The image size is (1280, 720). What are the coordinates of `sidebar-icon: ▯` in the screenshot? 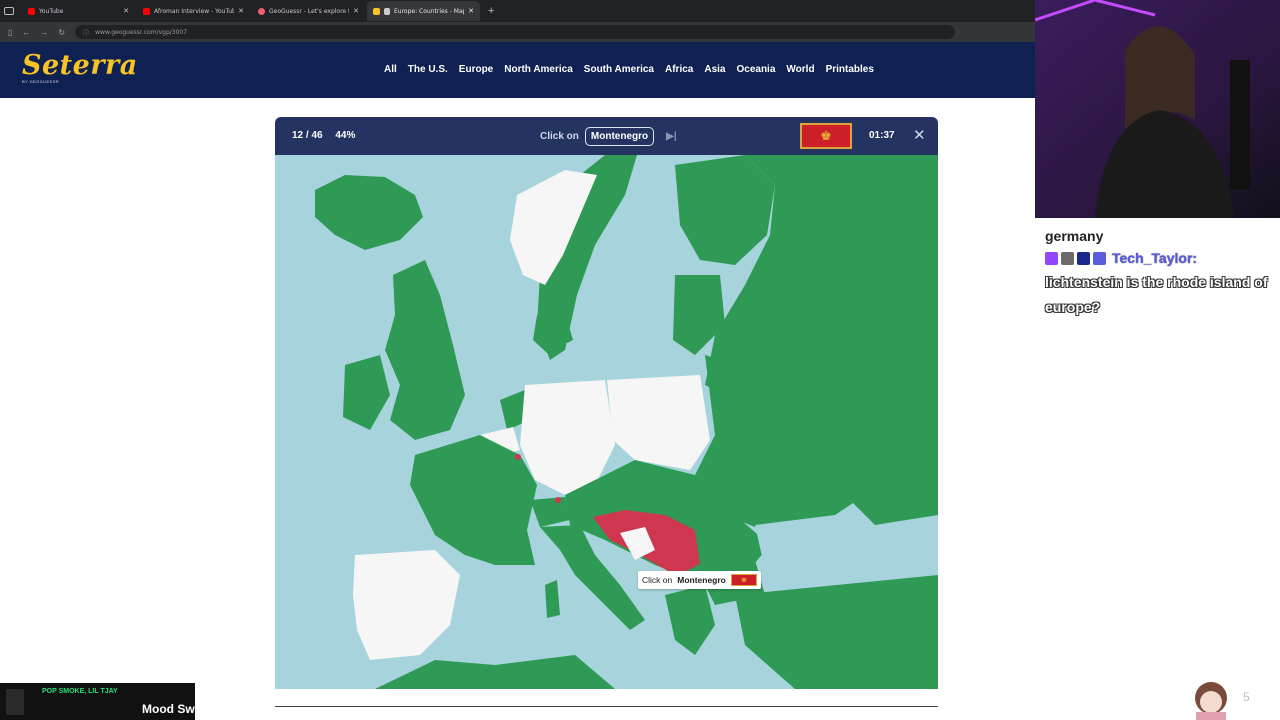 It's located at (10, 32).